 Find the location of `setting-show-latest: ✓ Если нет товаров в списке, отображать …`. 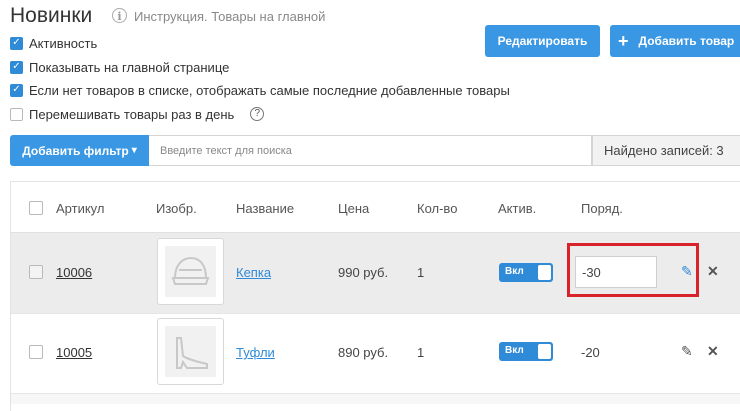

setting-show-latest: ✓ Если нет товаров в списке, отображать … is located at coordinates (260, 90).